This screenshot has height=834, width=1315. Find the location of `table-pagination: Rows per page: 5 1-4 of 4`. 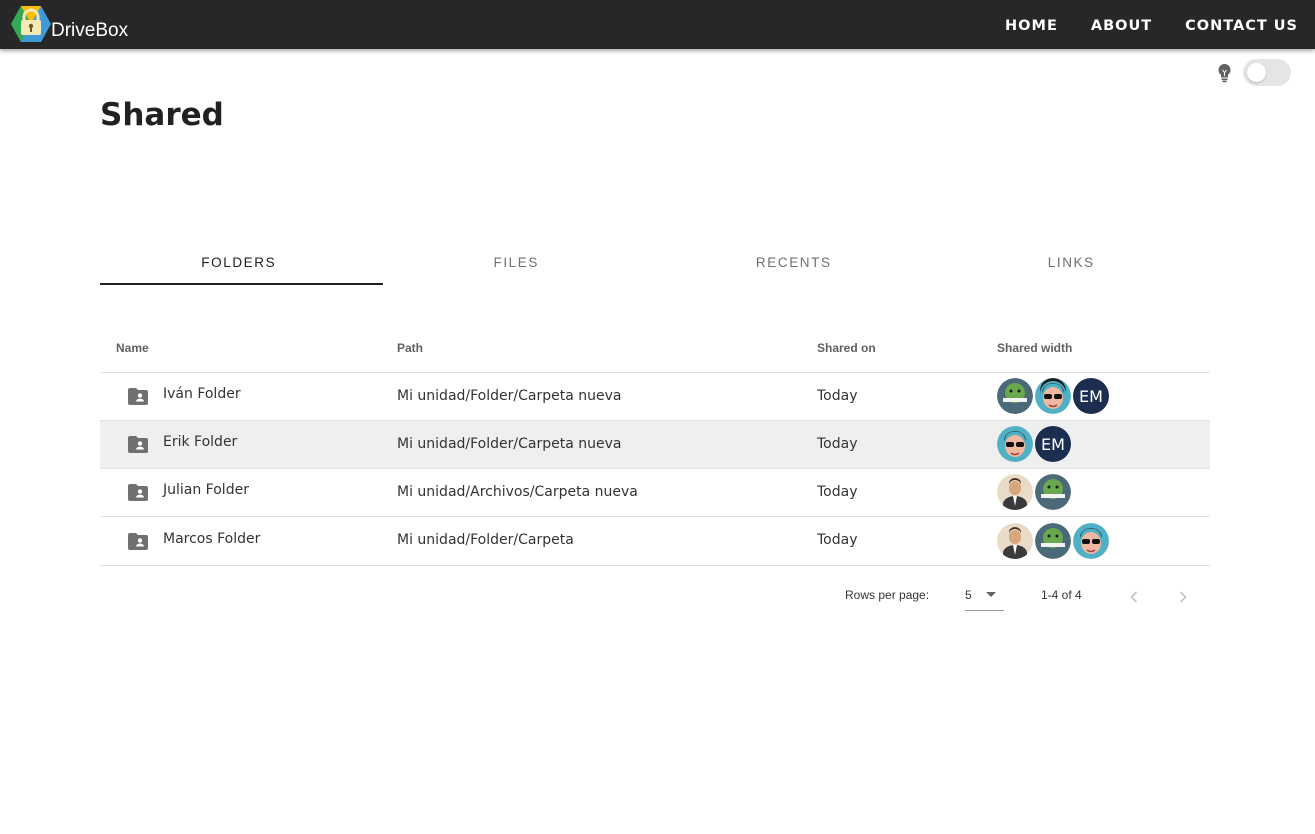

table-pagination: Rows per page: 5 1-4 of 4 is located at coordinates (1027, 597).